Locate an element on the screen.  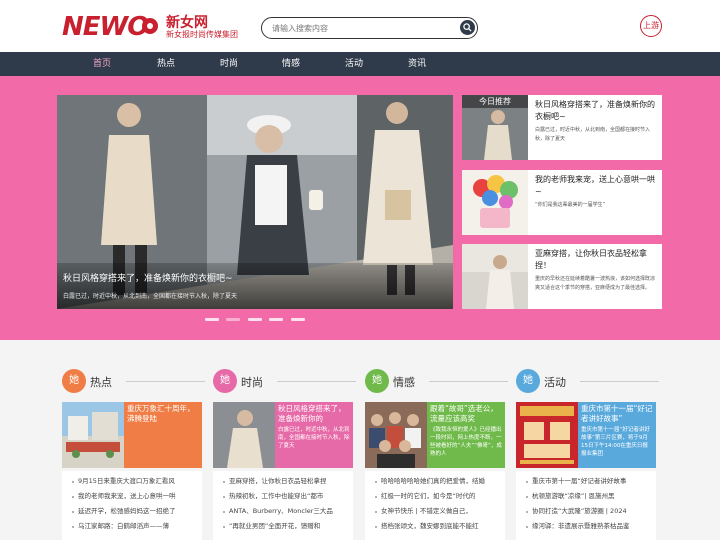
today-badge: 今日推荐 is located at coordinates (495, 101).